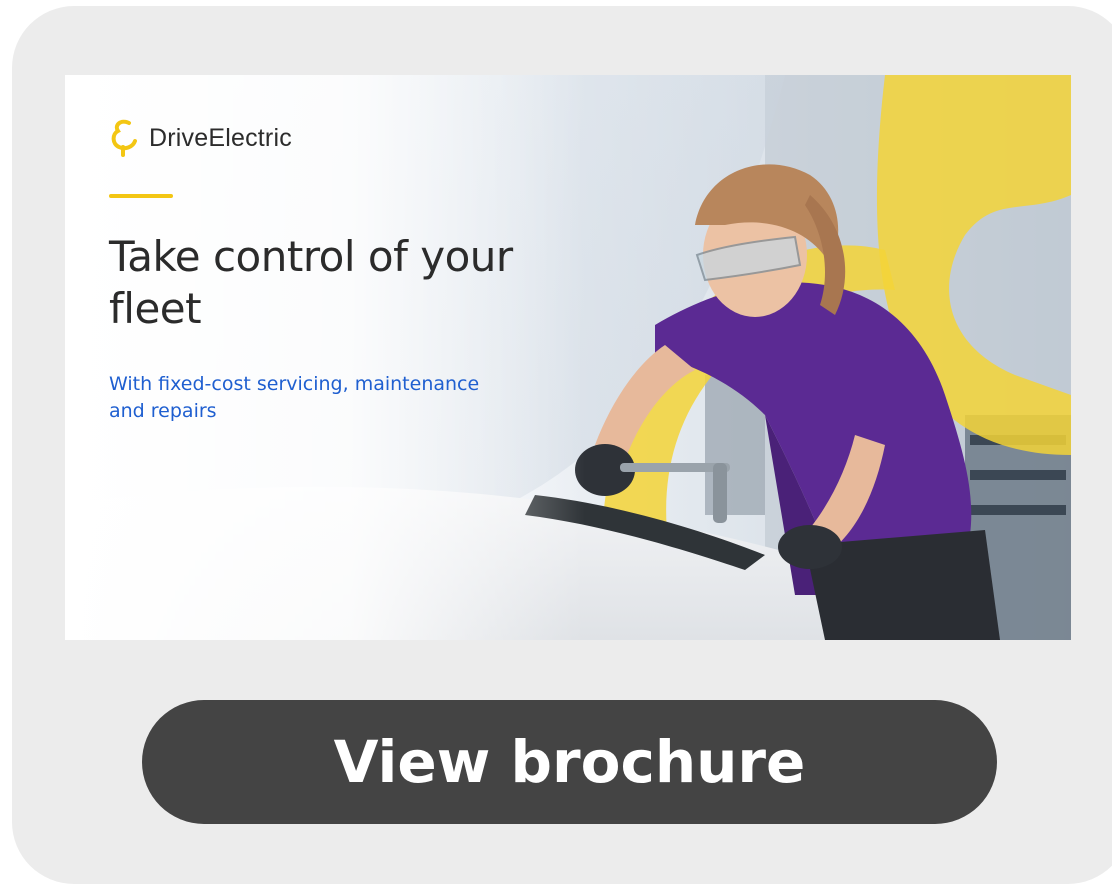  I want to click on brand-lockup: DriveElectric, so click(200, 138).